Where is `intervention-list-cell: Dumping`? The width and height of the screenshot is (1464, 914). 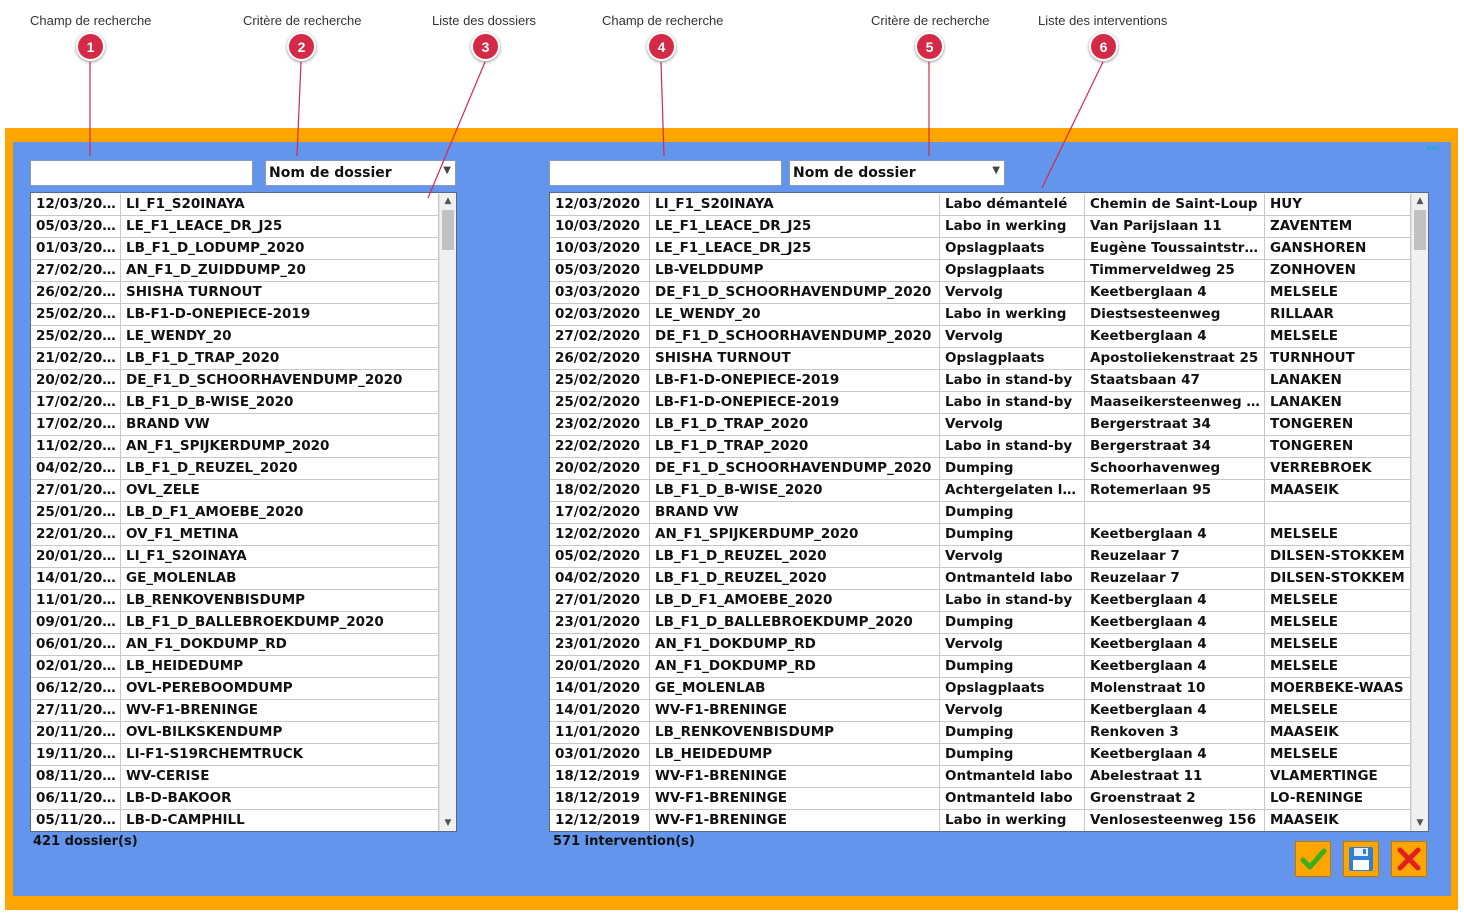
intervention-list-cell: Dumping is located at coordinates (1012, 667).